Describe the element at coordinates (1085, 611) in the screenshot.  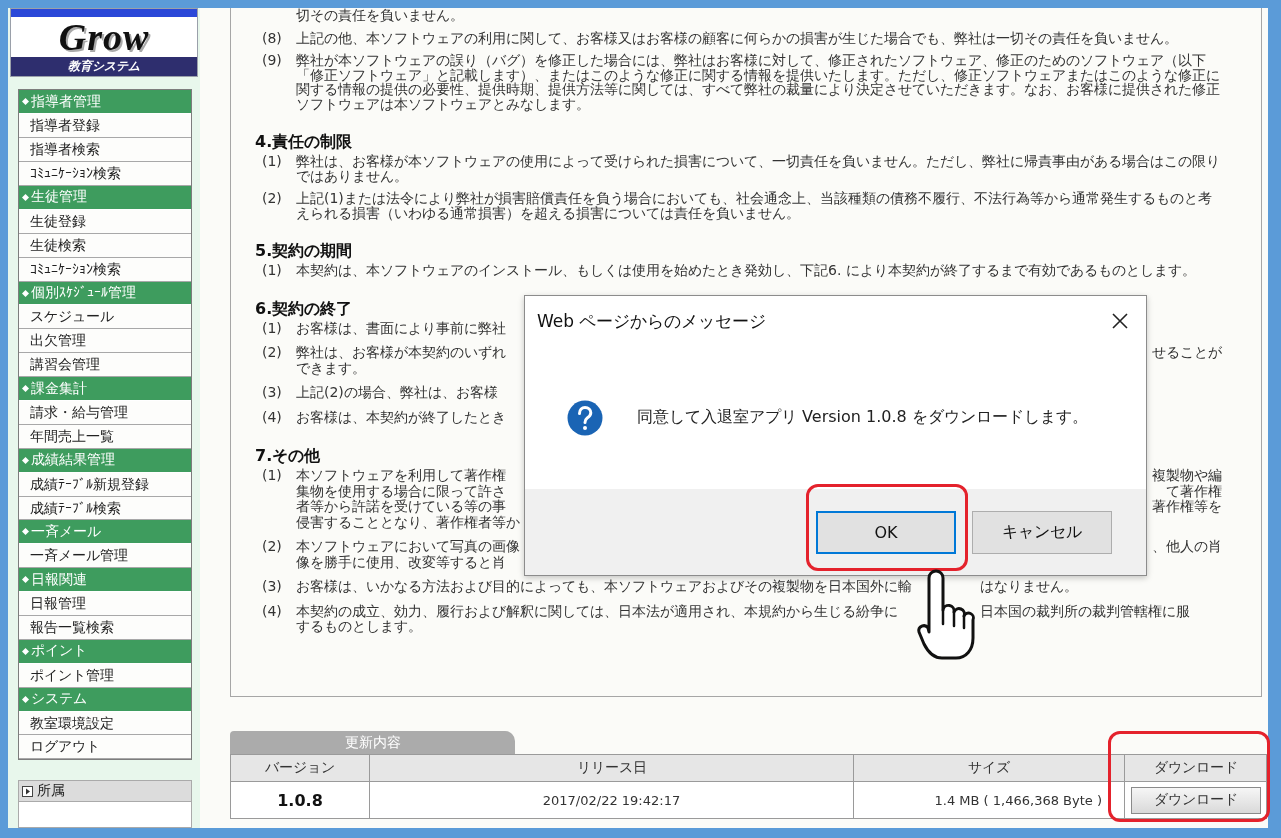
I see `paragraph-text: 日本国の裁判所の裁判管轄権に服` at that location.